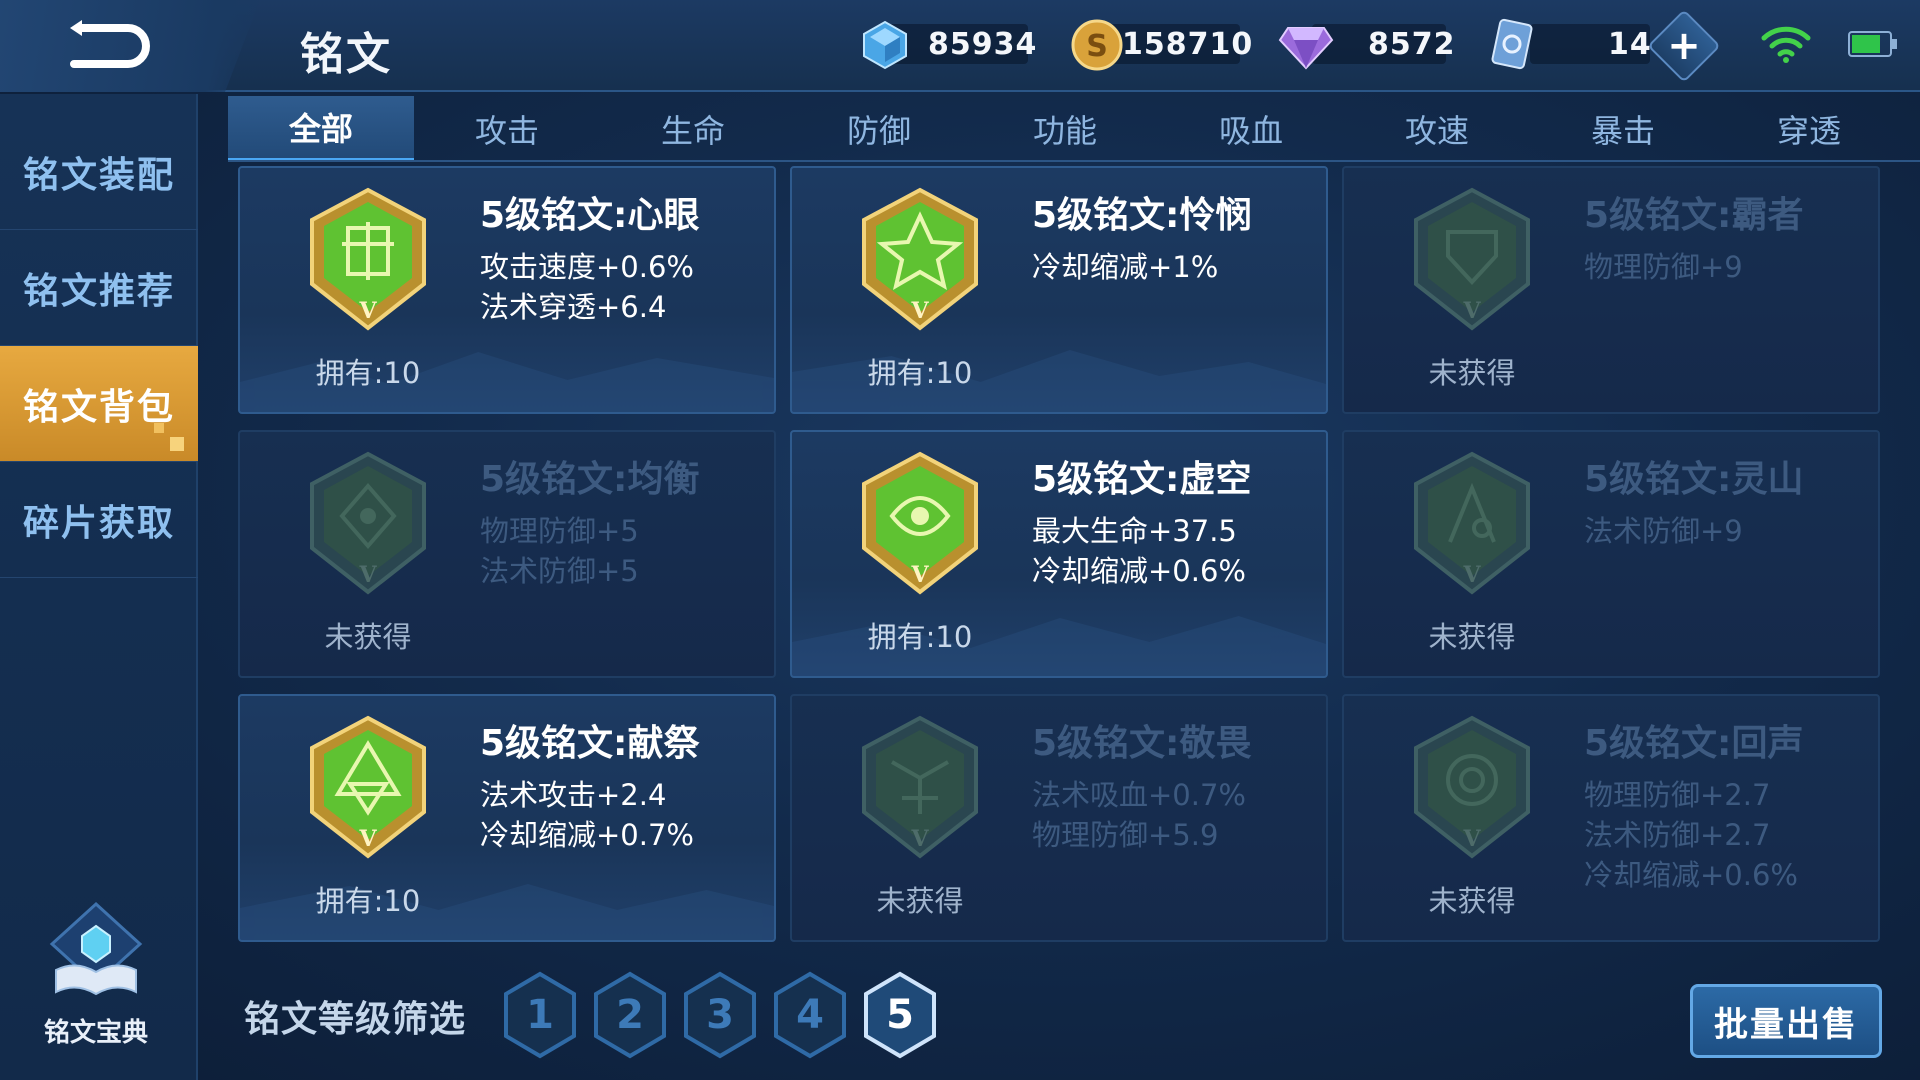 Image resolution: width=1920 pixels, height=1080 pixels. I want to click on level-number: 1, so click(540, 1015).